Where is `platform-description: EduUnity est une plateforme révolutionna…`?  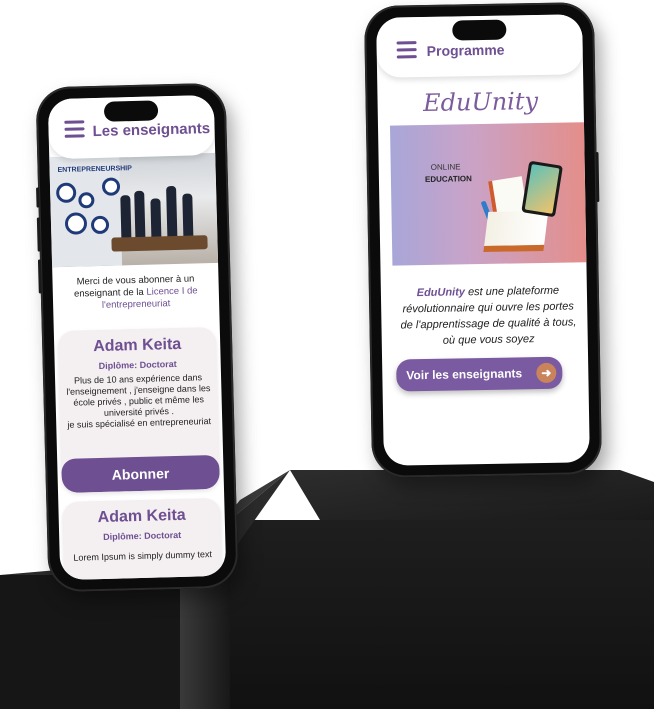
platform-description: EduUnity est une plateforme révolutionna… is located at coordinates (488, 315).